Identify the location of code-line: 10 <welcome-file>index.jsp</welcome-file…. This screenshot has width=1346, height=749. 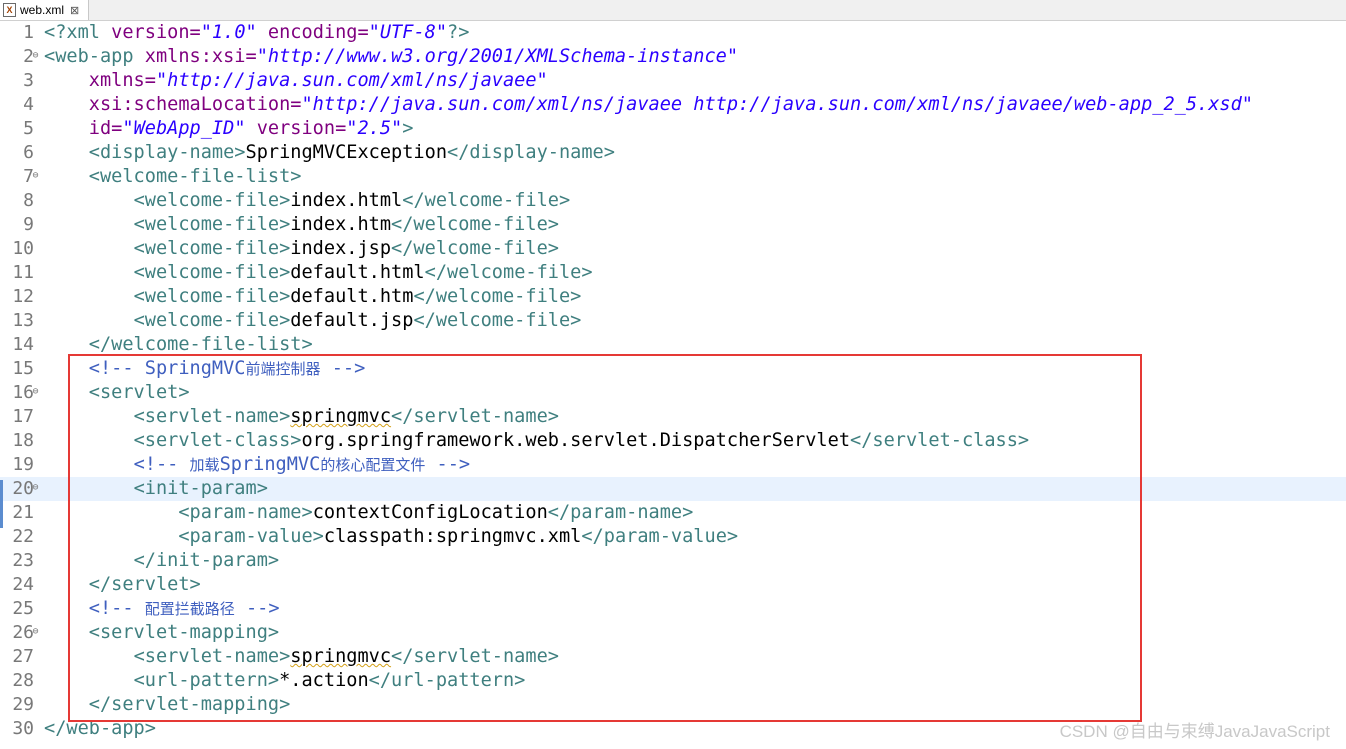
(673, 249).